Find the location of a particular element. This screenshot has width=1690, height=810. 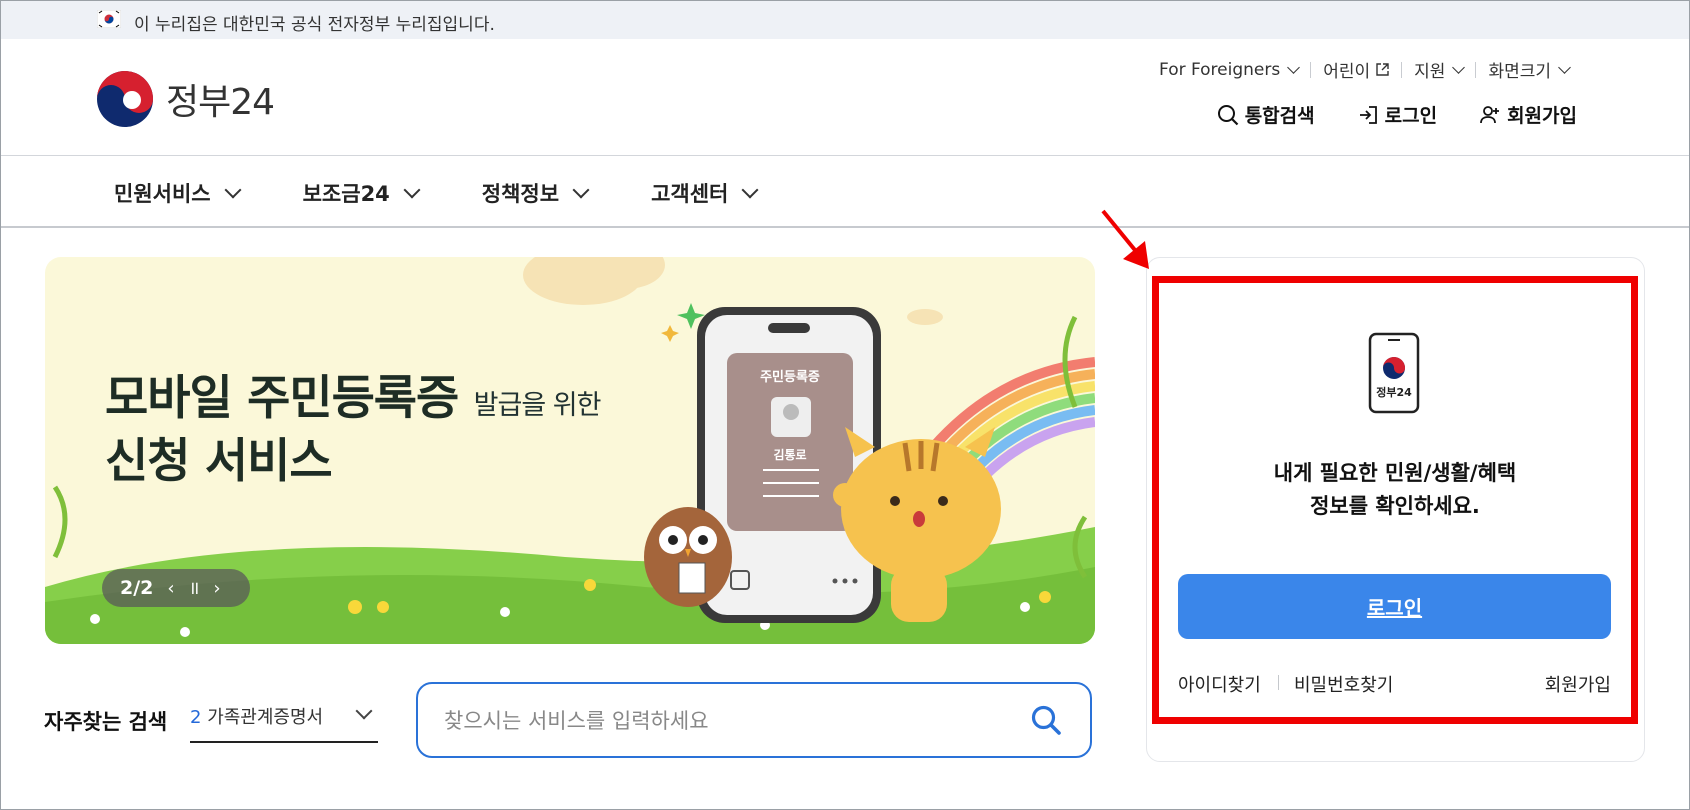

support-label: 지원 is located at coordinates (1430, 72).